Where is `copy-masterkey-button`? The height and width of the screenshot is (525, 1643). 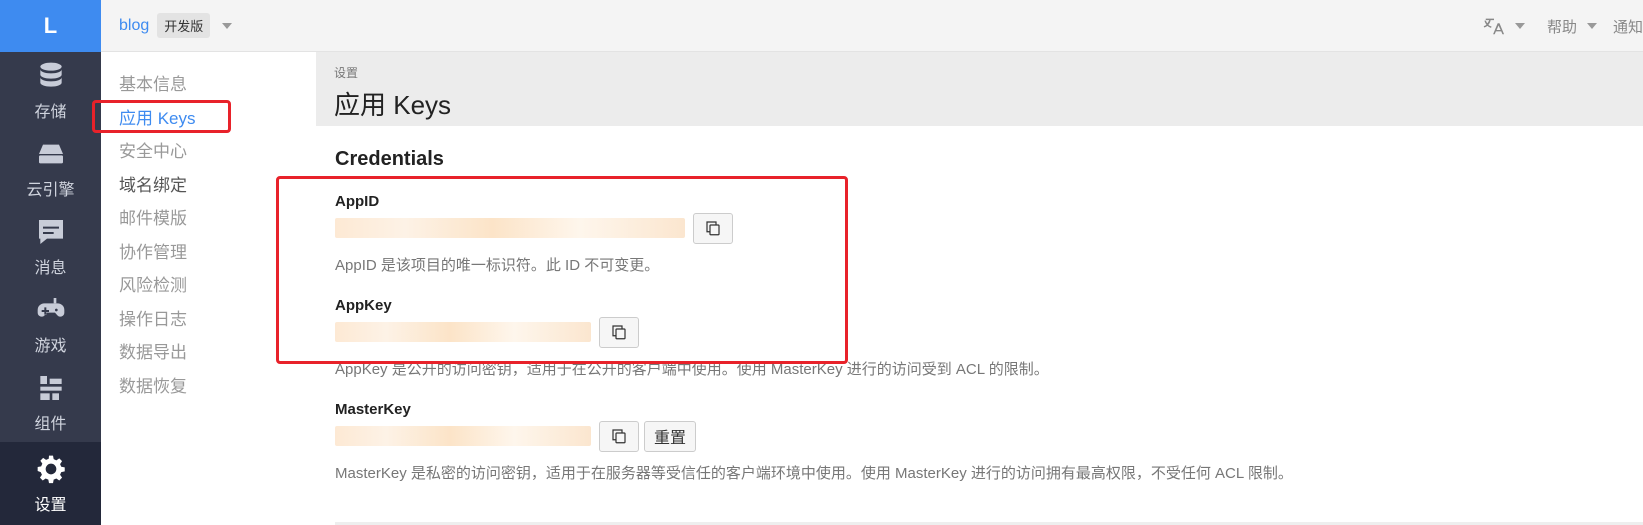 copy-masterkey-button is located at coordinates (619, 436).